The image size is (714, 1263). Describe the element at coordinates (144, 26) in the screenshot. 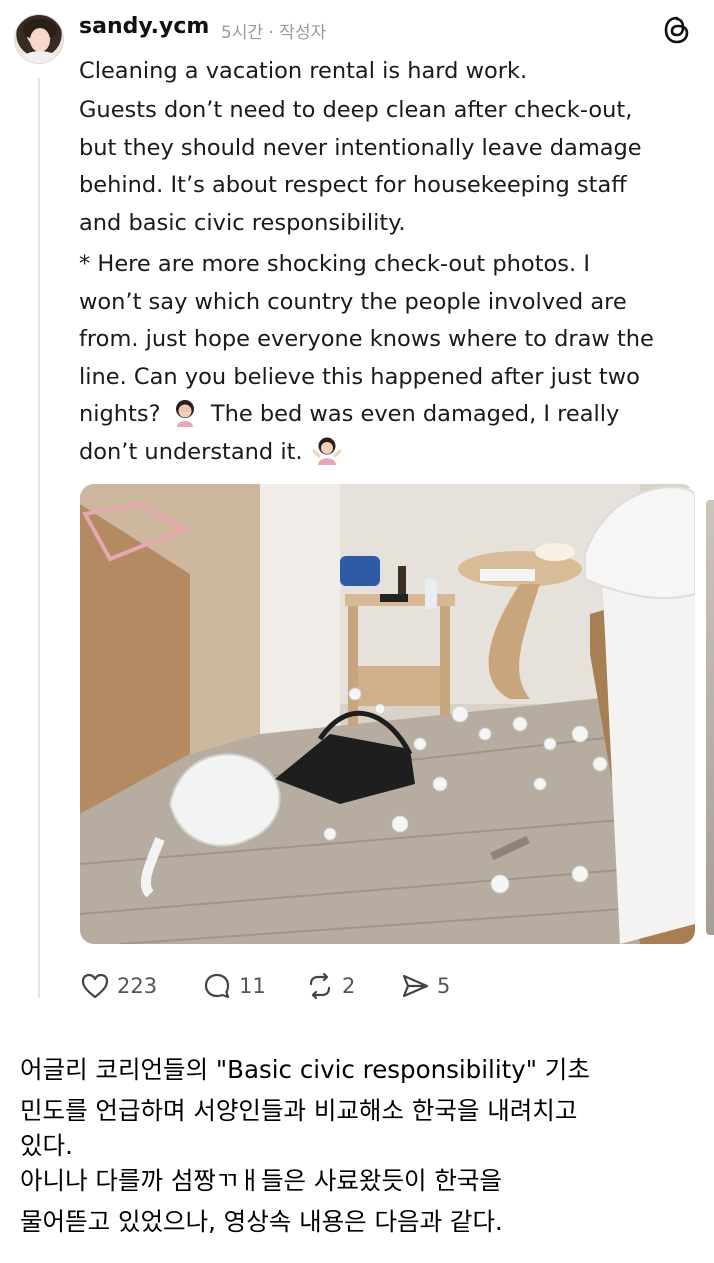

I see `username: sandy.ycm` at that location.